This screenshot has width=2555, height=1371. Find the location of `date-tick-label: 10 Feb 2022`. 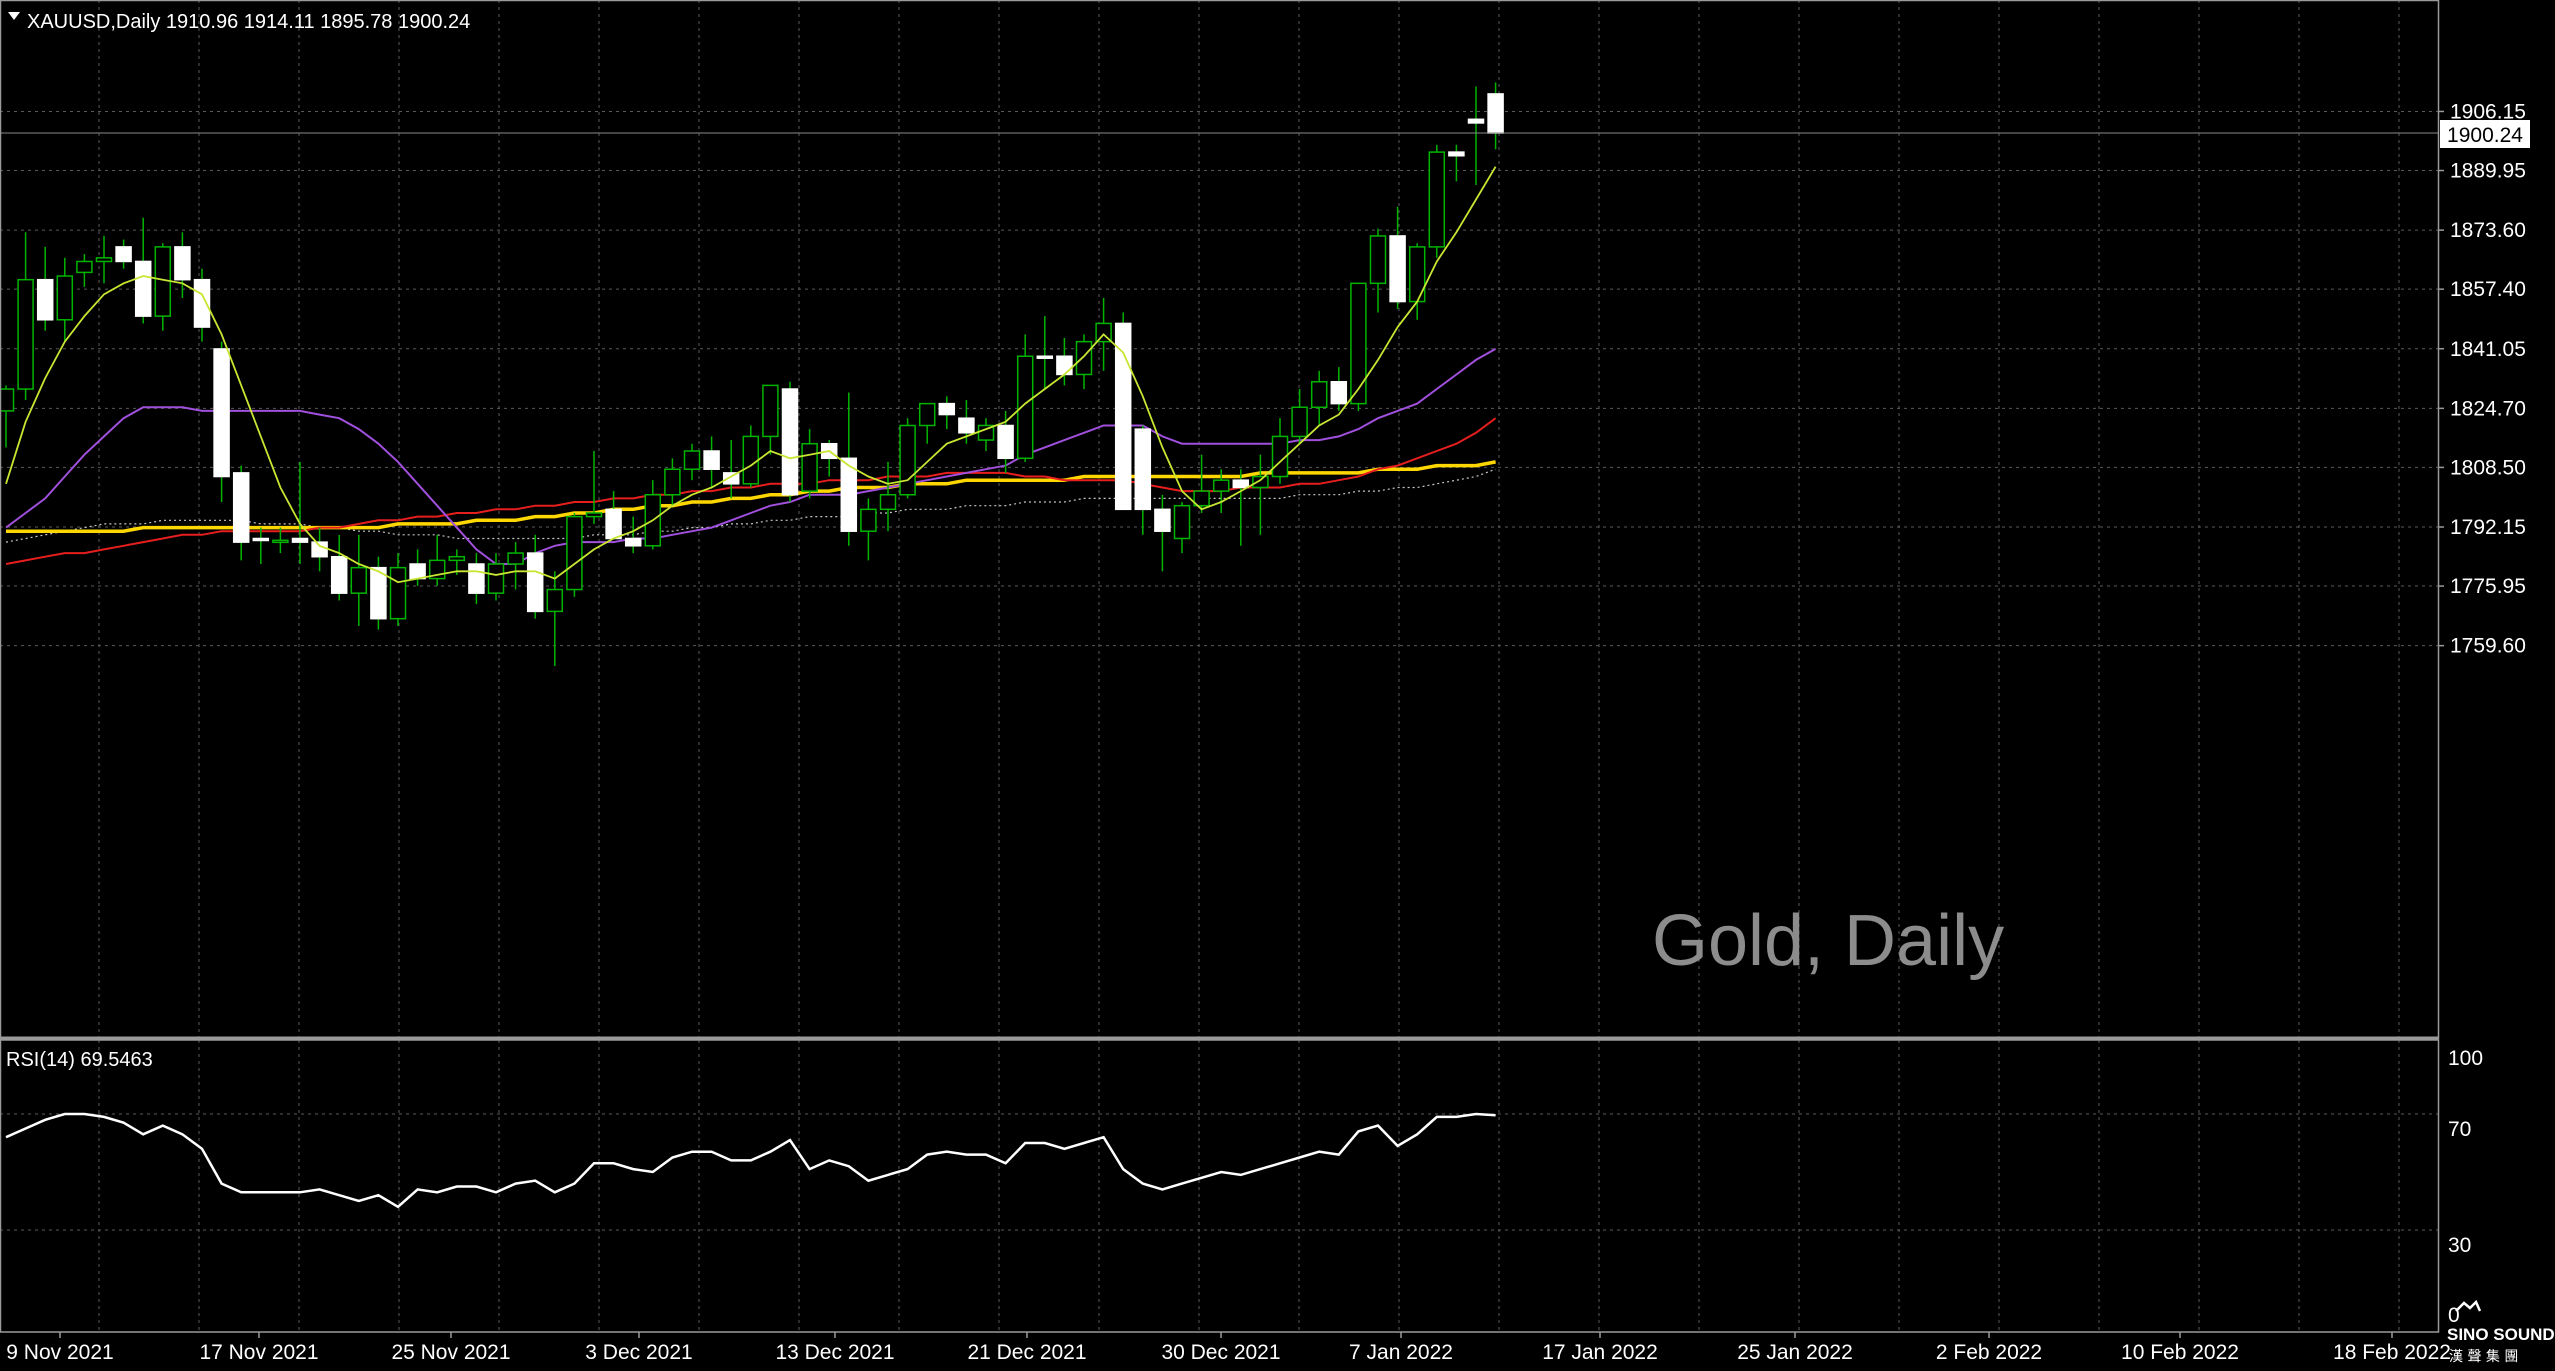

date-tick-label: 10 Feb 2022 is located at coordinates (2180, 1352).